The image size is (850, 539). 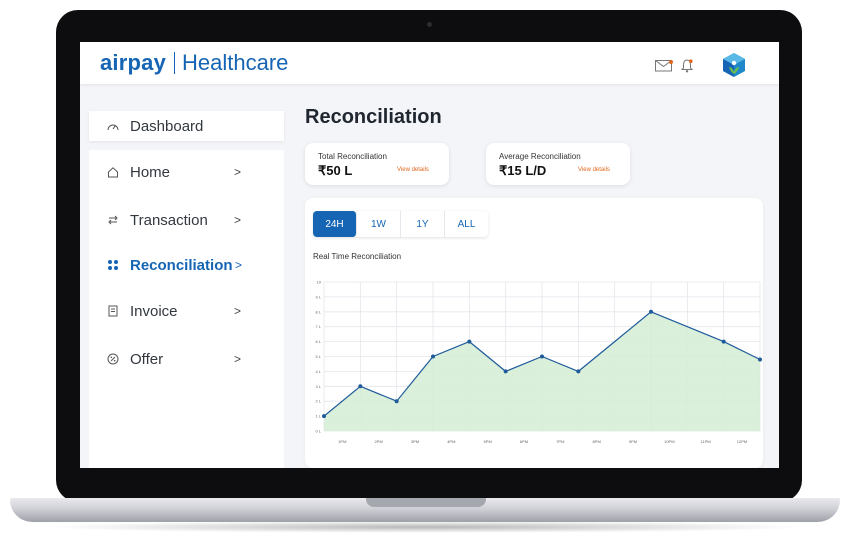 What do you see at coordinates (318, 311) in the screenshot?
I see `y-tick-label: 8 L` at bounding box center [318, 311].